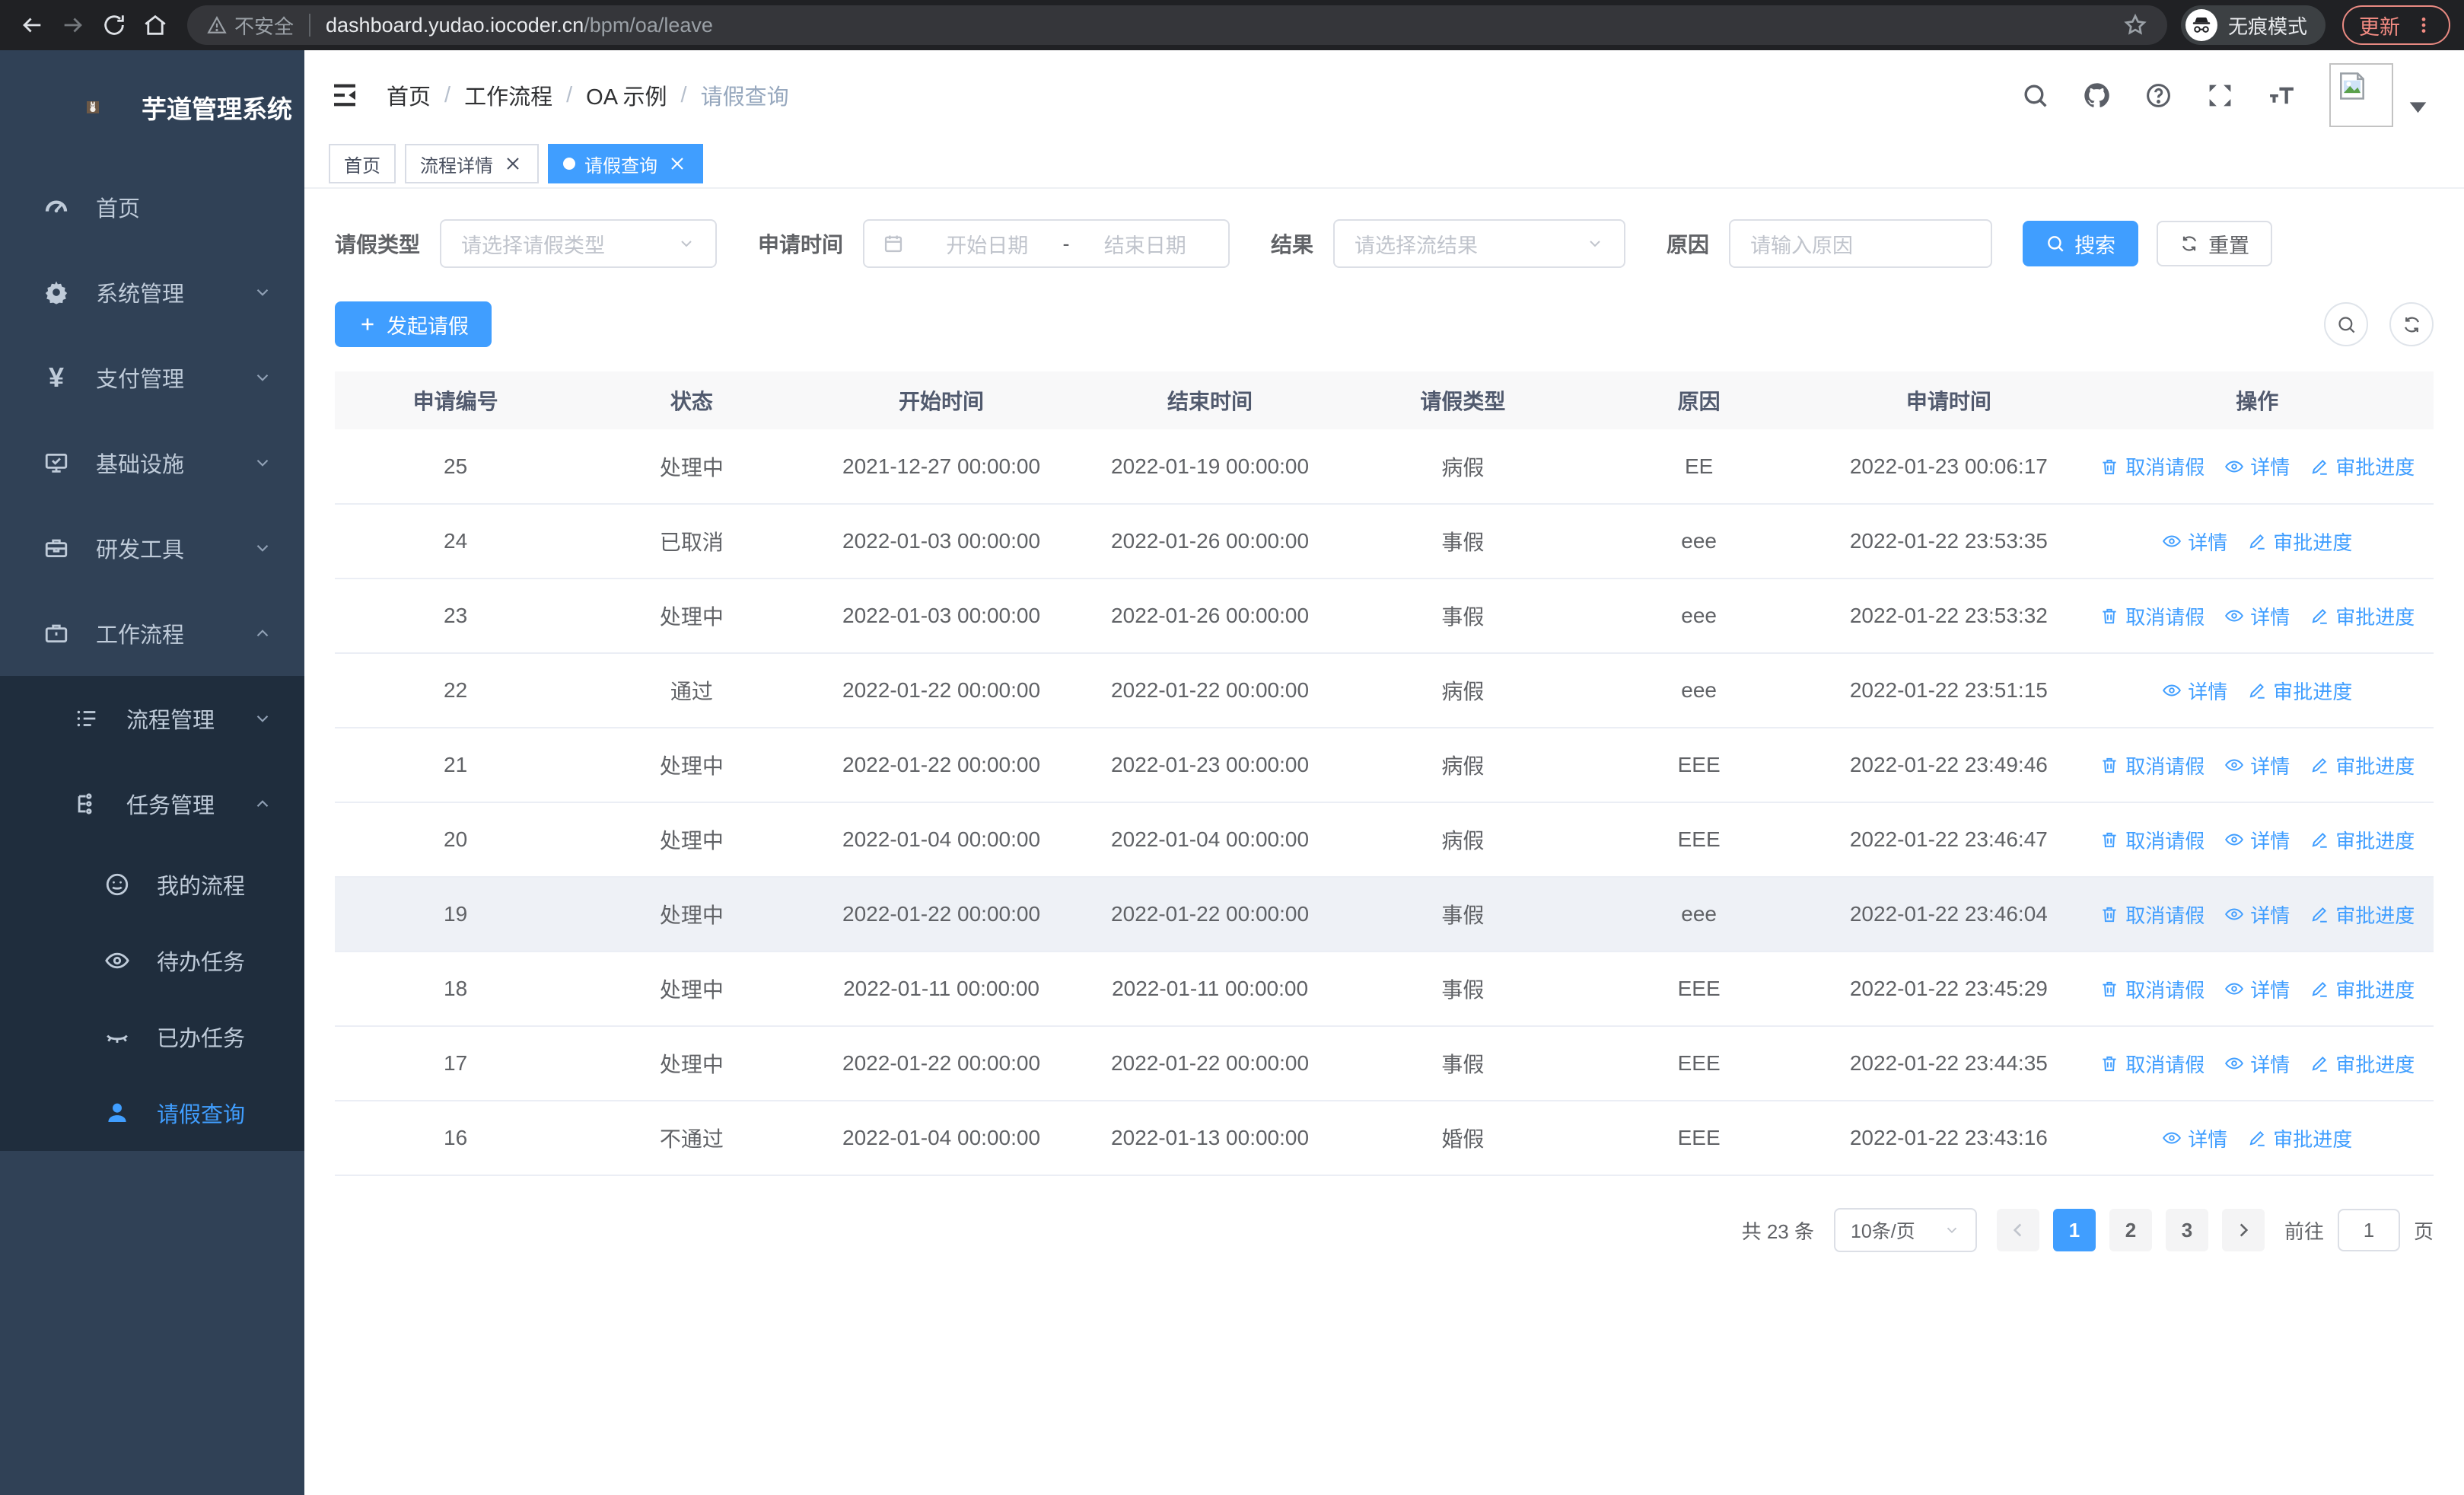 The height and width of the screenshot is (1495, 2464). What do you see at coordinates (152, 719) in the screenshot?
I see `sidebar-item-process-mgmt: 流程管理` at bounding box center [152, 719].